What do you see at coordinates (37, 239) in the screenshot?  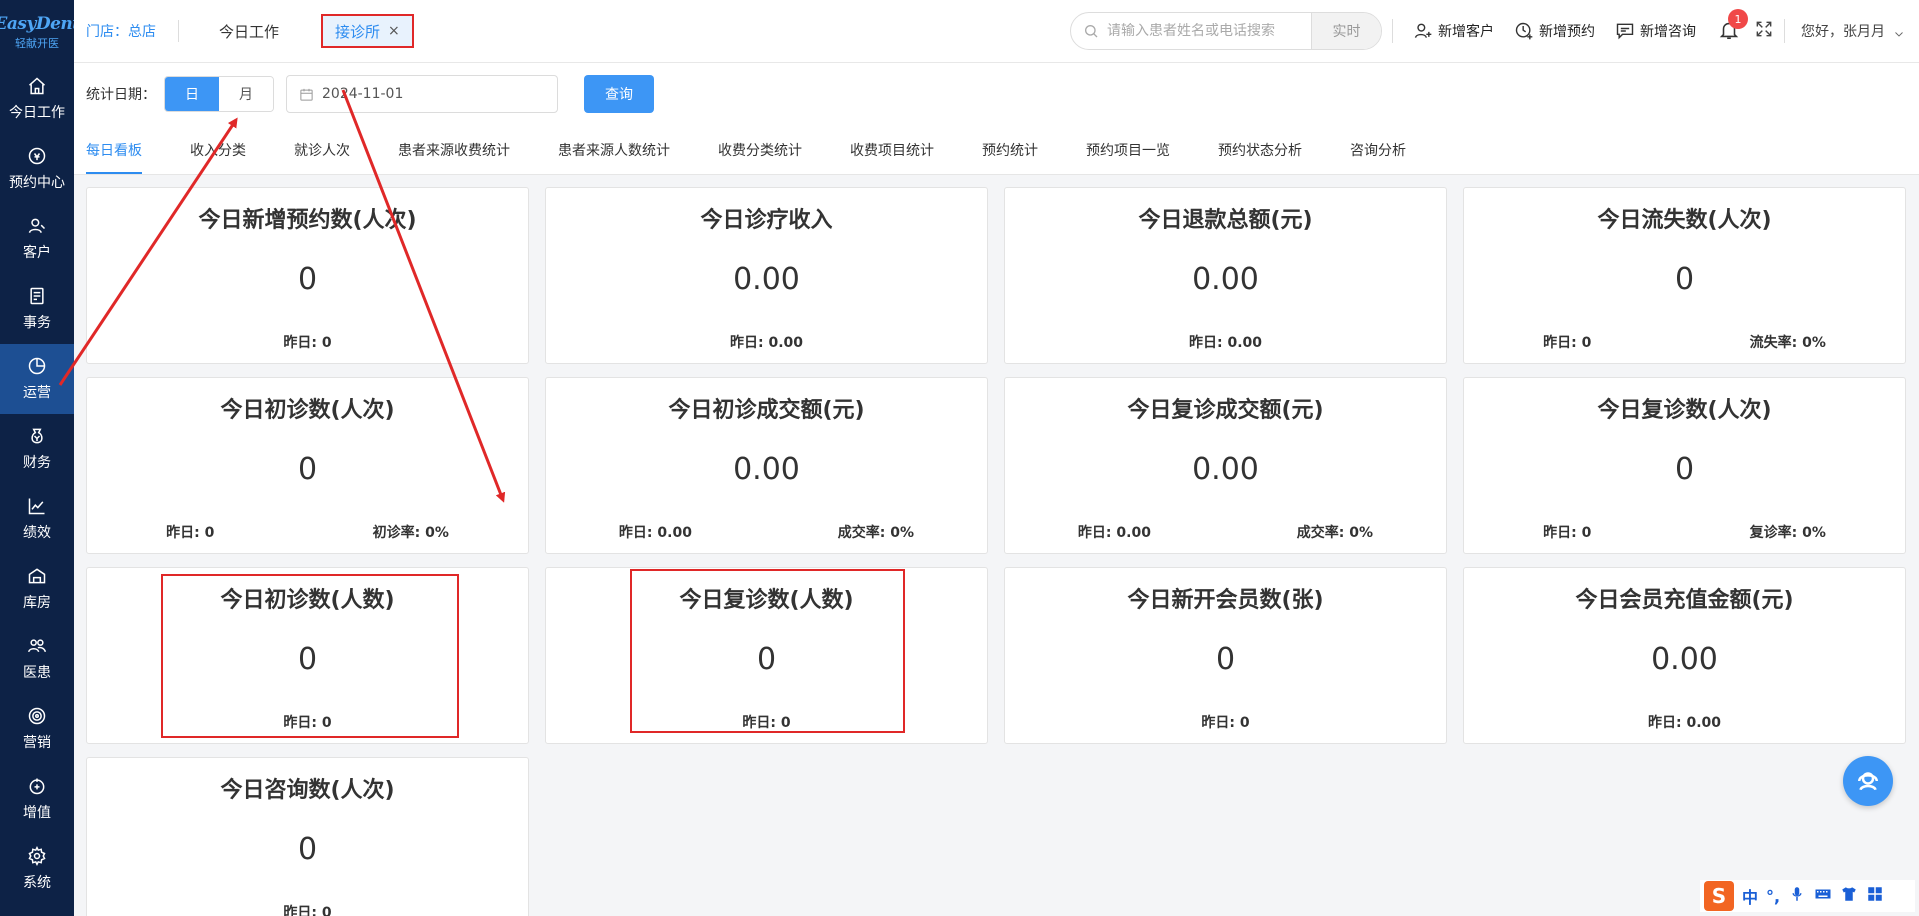 I see `sidebar-item-customer: 客户` at bounding box center [37, 239].